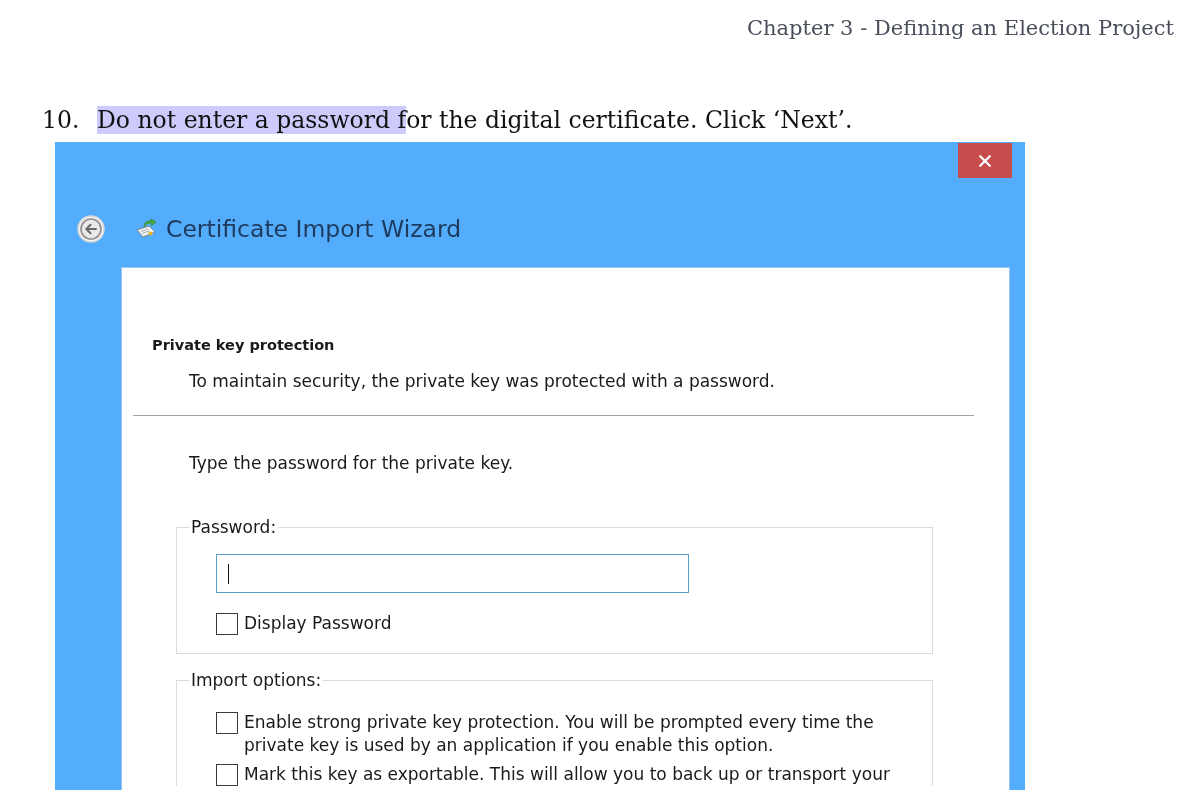 The width and height of the screenshot is (1200, 790). I want to click on password-field, so click(452, 573).